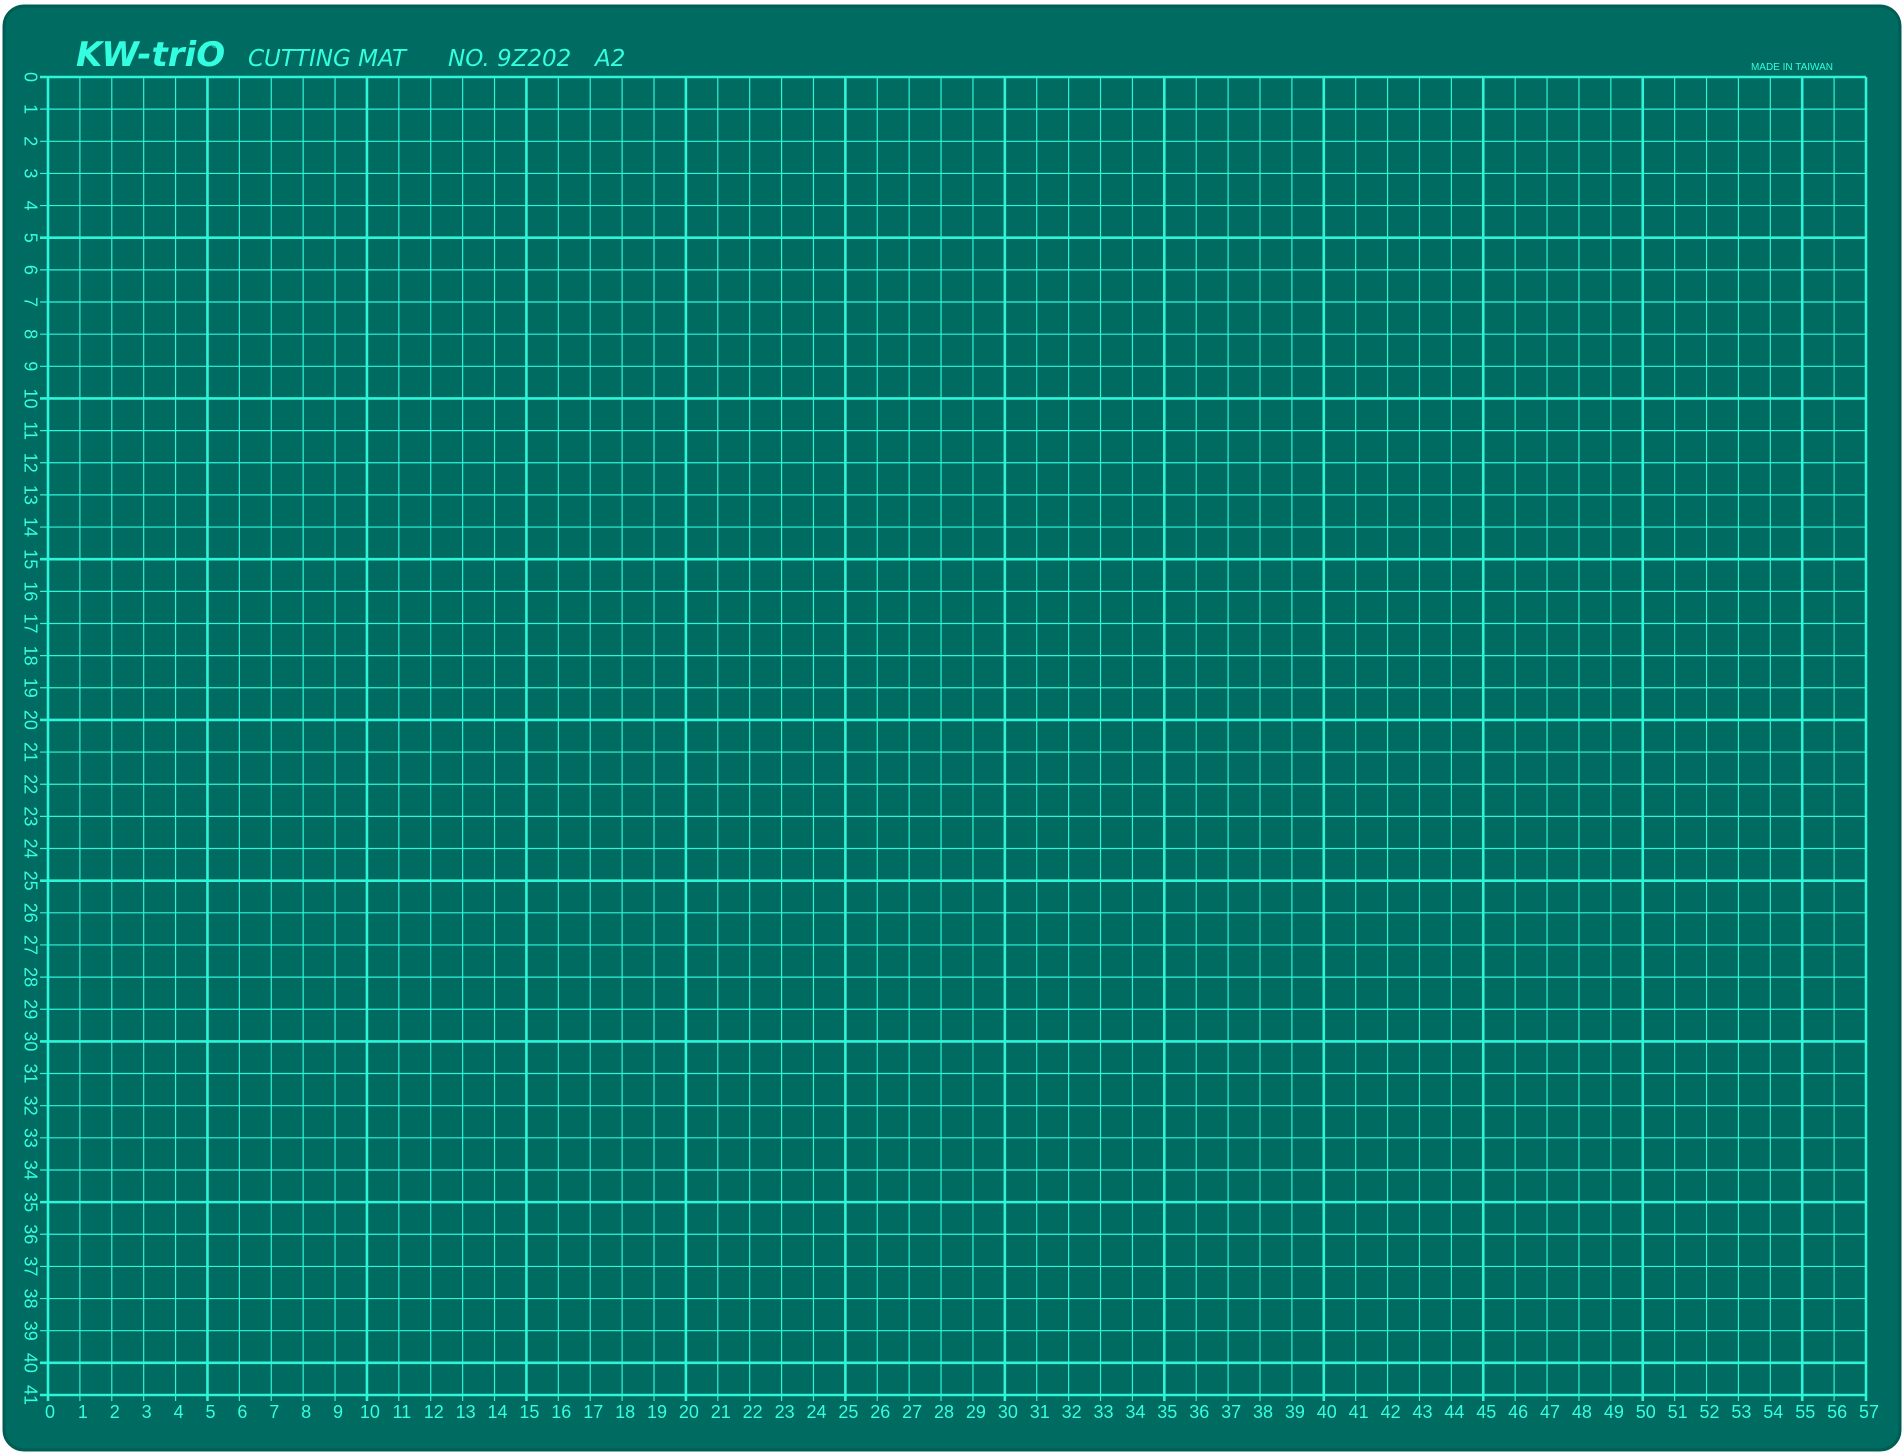 The image size is (1904, 1456). What do you see at coordinates (1614, 1412) in the screenshot?
I see `bottom-scale-label: 49` at bounding box center [1614, 1412].